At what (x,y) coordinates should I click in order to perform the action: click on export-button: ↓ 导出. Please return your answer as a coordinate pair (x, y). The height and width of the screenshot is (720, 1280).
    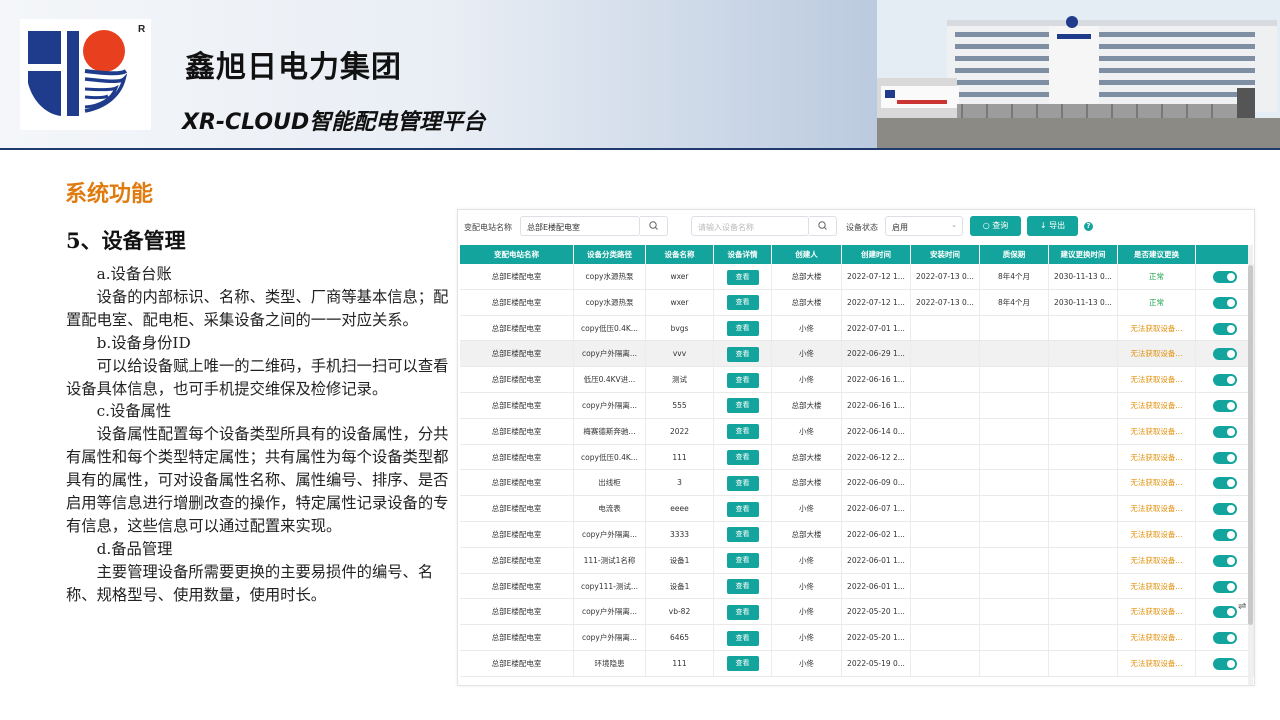
    Looking at the image, I should click on (1052, 226).